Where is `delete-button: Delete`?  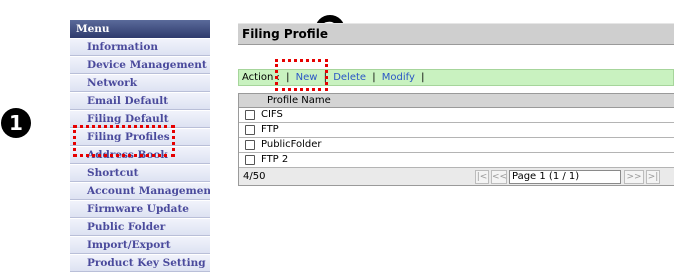
delete-button: Delete is located at coordinates (349, 77).